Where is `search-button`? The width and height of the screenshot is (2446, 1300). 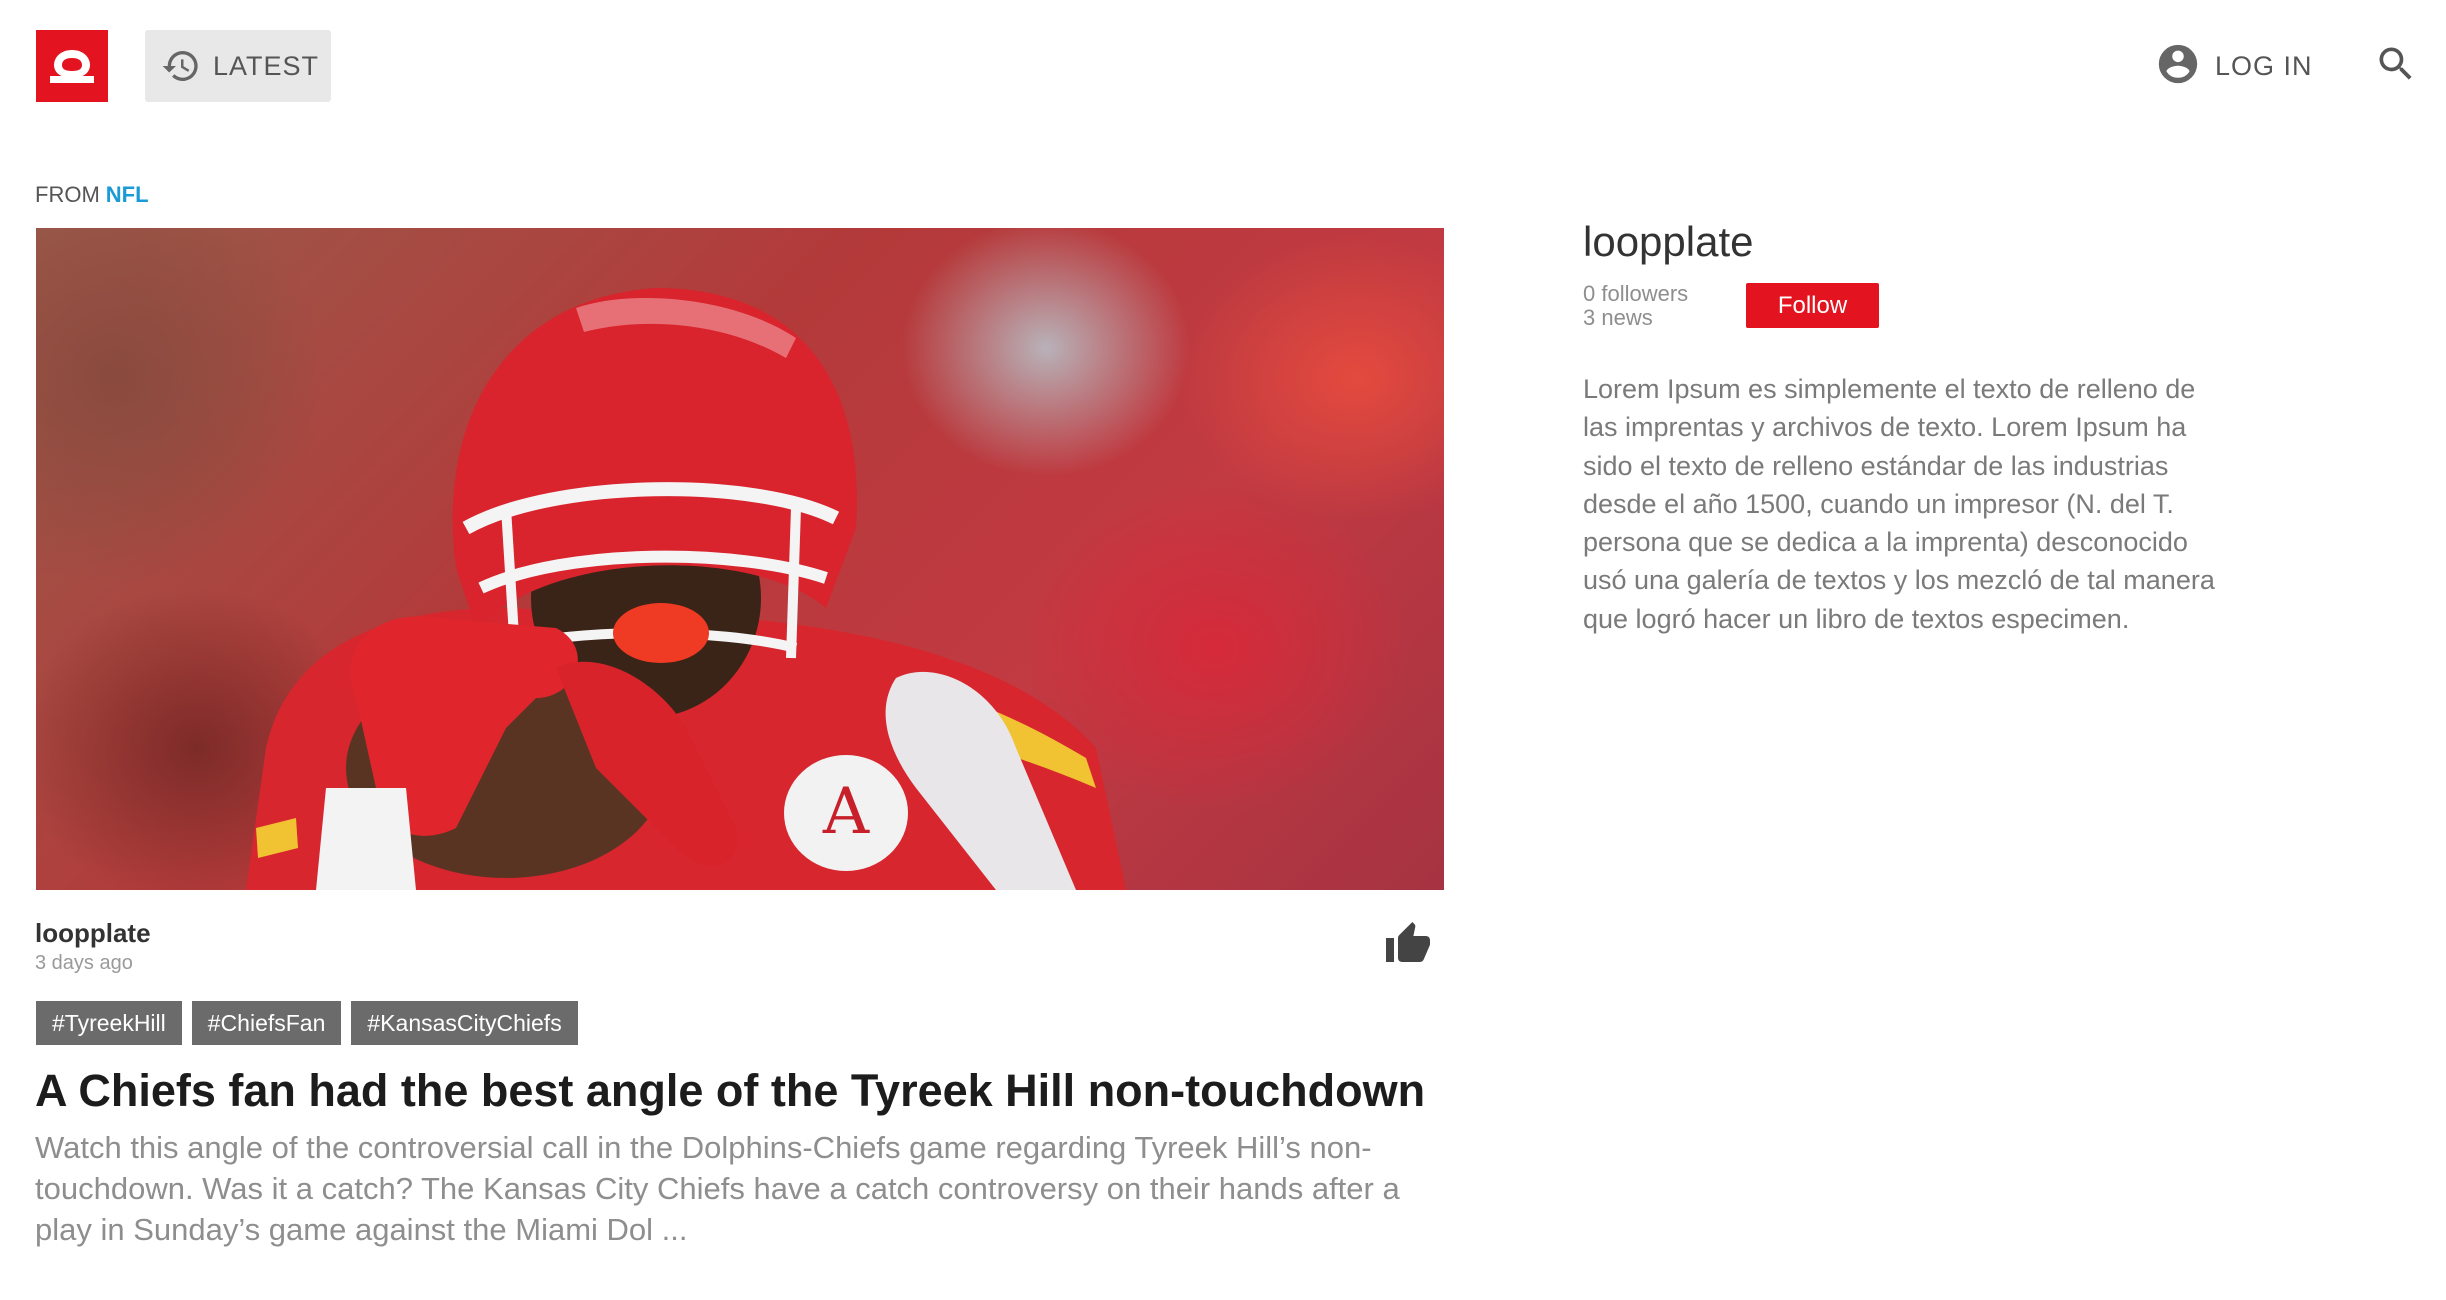 search-button is located at coordinates (2396, 66).